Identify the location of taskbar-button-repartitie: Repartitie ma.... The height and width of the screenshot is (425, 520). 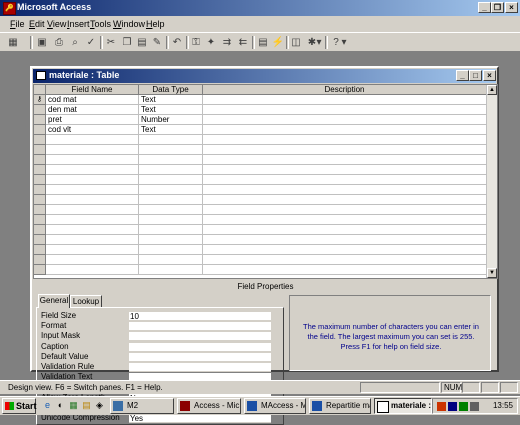
(340, 406).